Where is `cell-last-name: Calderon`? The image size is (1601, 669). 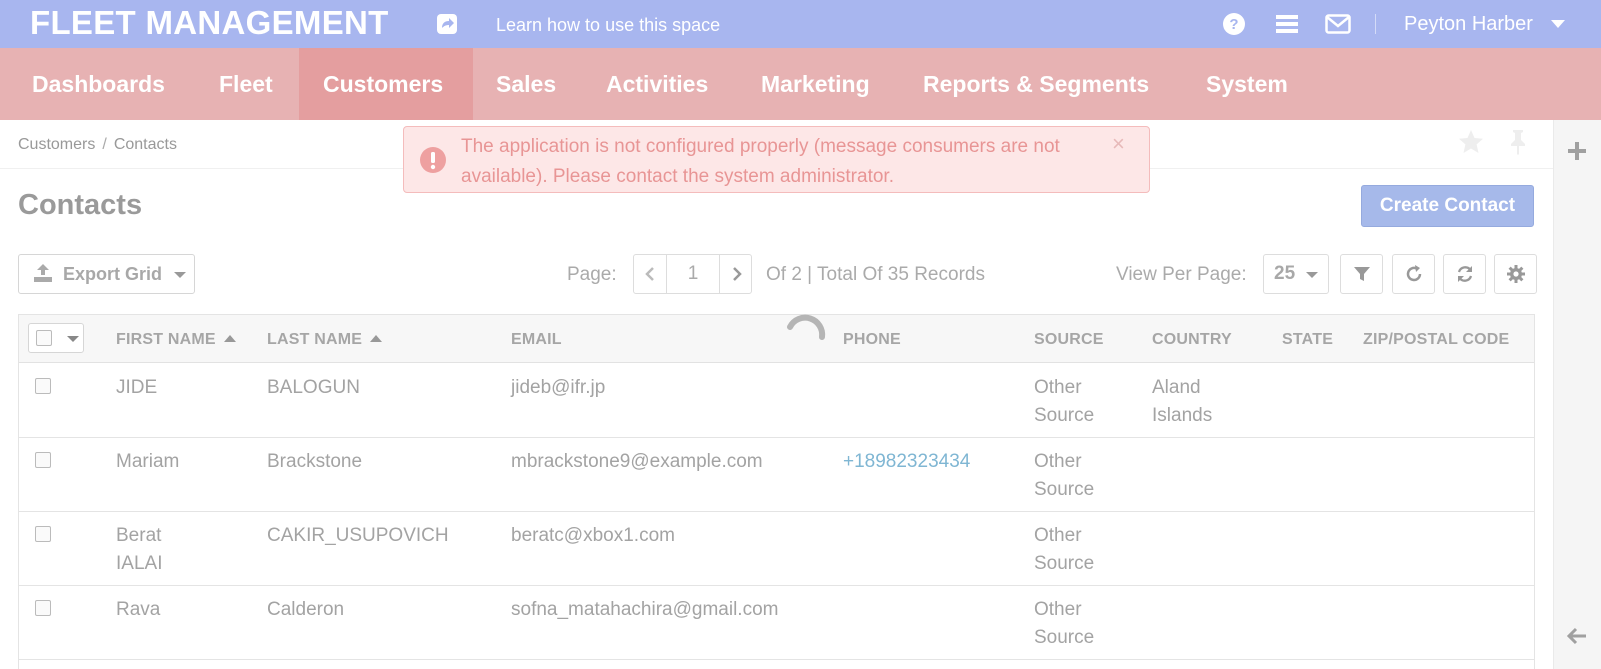
cell-last-name: Calderon is located at coordinates (306, 609).